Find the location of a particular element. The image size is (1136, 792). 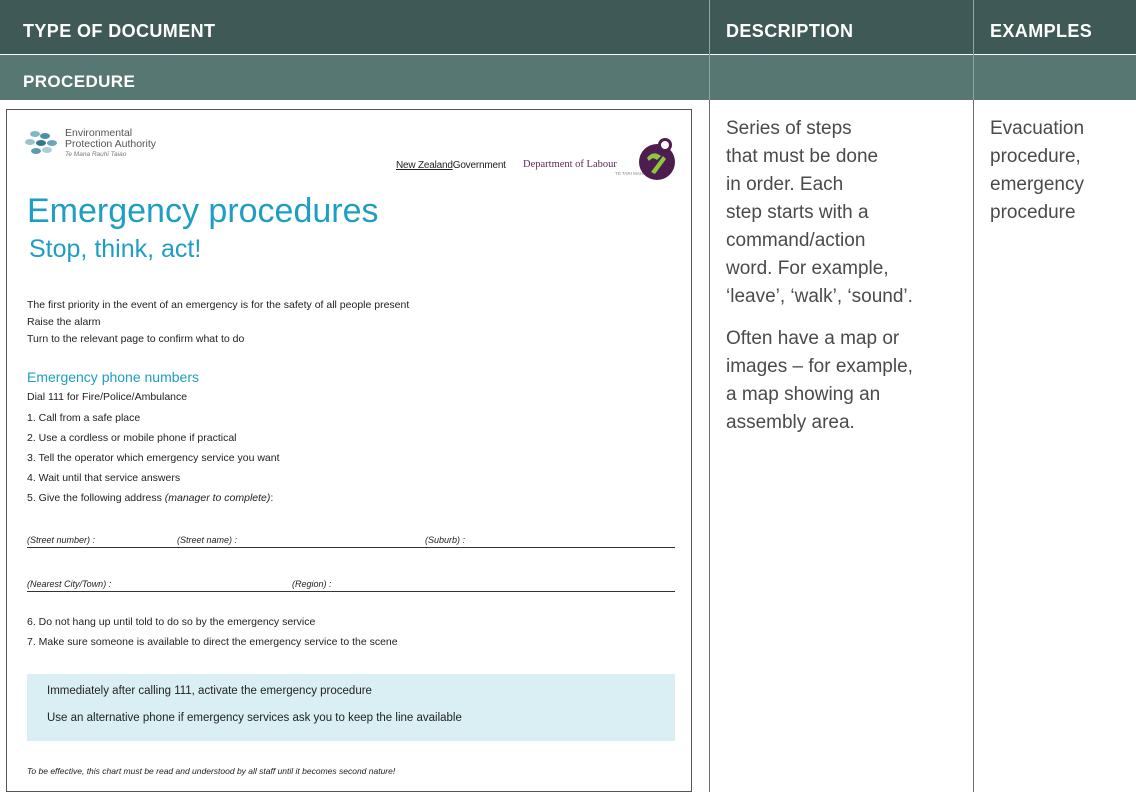

description-line-6: word. For example, is located at coordinates (807, 268).